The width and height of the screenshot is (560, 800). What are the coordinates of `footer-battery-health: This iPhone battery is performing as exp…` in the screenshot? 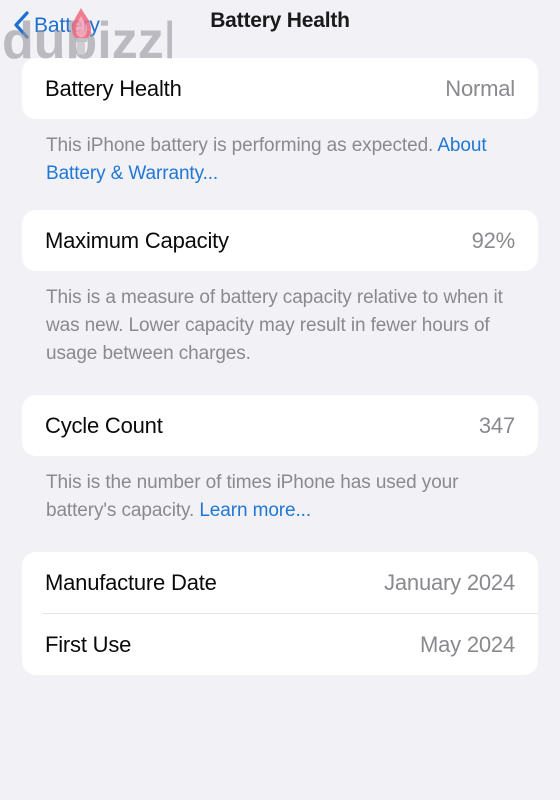 It's located at (280, 153).